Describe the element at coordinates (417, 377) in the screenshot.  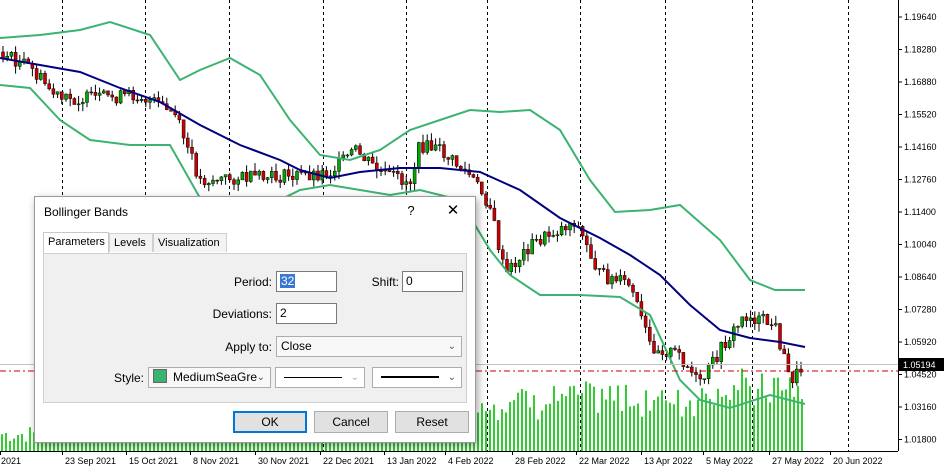
I see `line-width-select: ⌄` at that location.